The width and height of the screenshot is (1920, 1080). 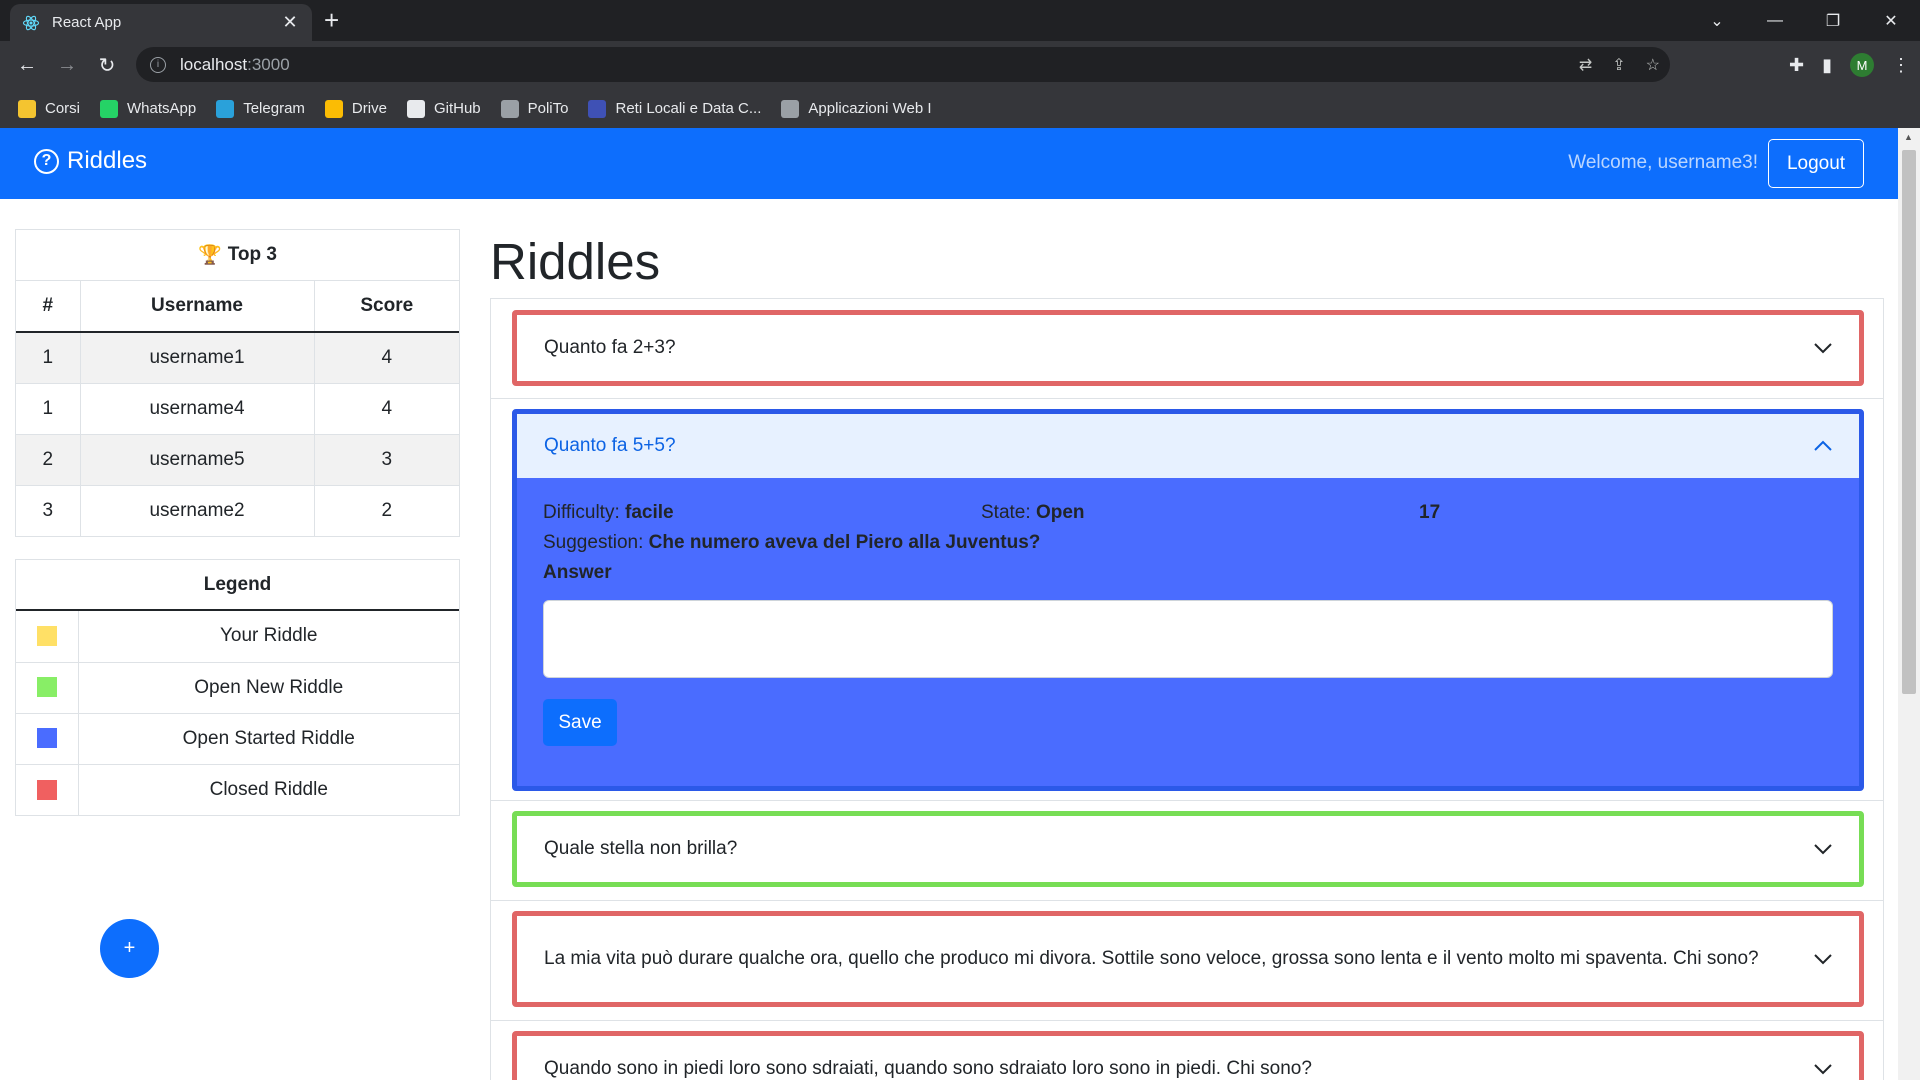 I want to click on address-bar: i localhost:3000 ⇄ ⇪ ☆, so click(x=903, y=64).